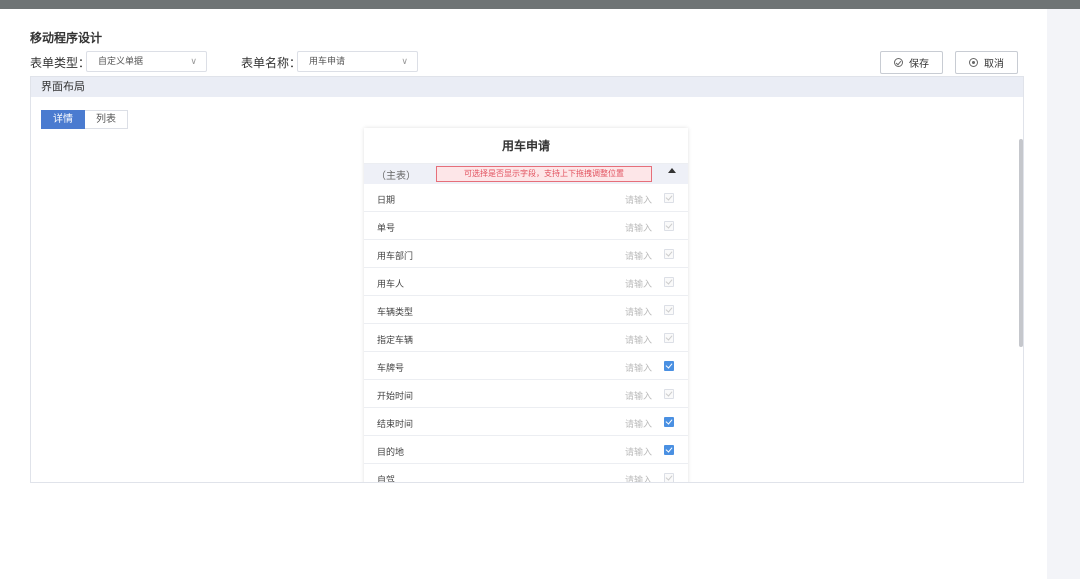 Image resolution: width=1080 pixels, height=579 pixels. What do you see at coordinates (526, 310) in the screenshot?
I see `field-row: 车辆类型 请输入` at bounding box center [526, 310].